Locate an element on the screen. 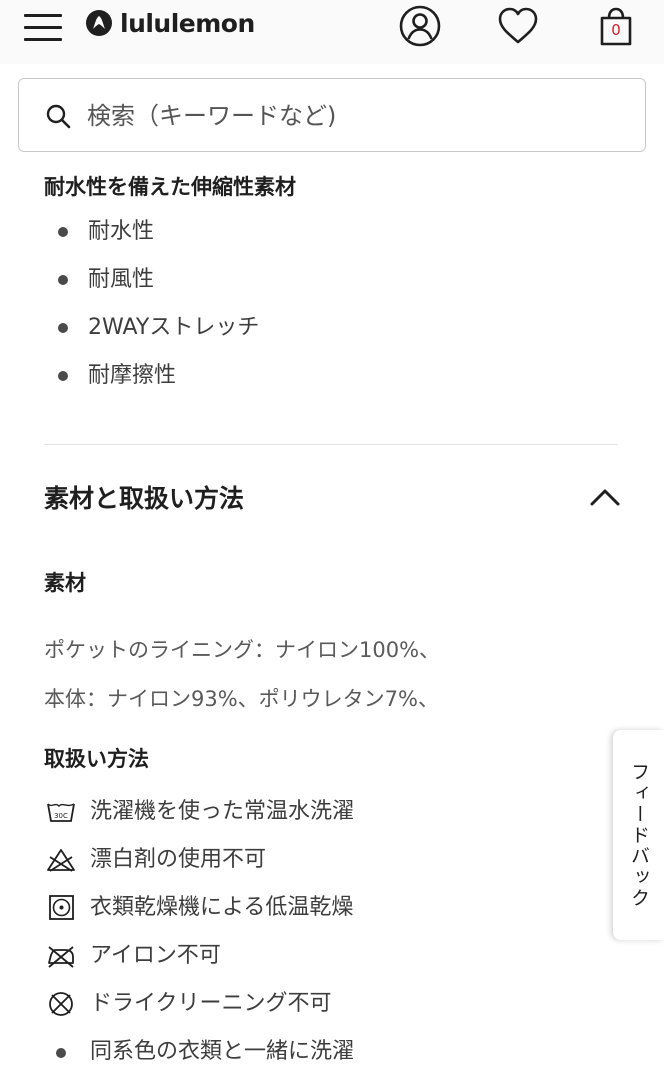  accordion-title: 素材と取扱い方法 is located at coordinates (144, 498).